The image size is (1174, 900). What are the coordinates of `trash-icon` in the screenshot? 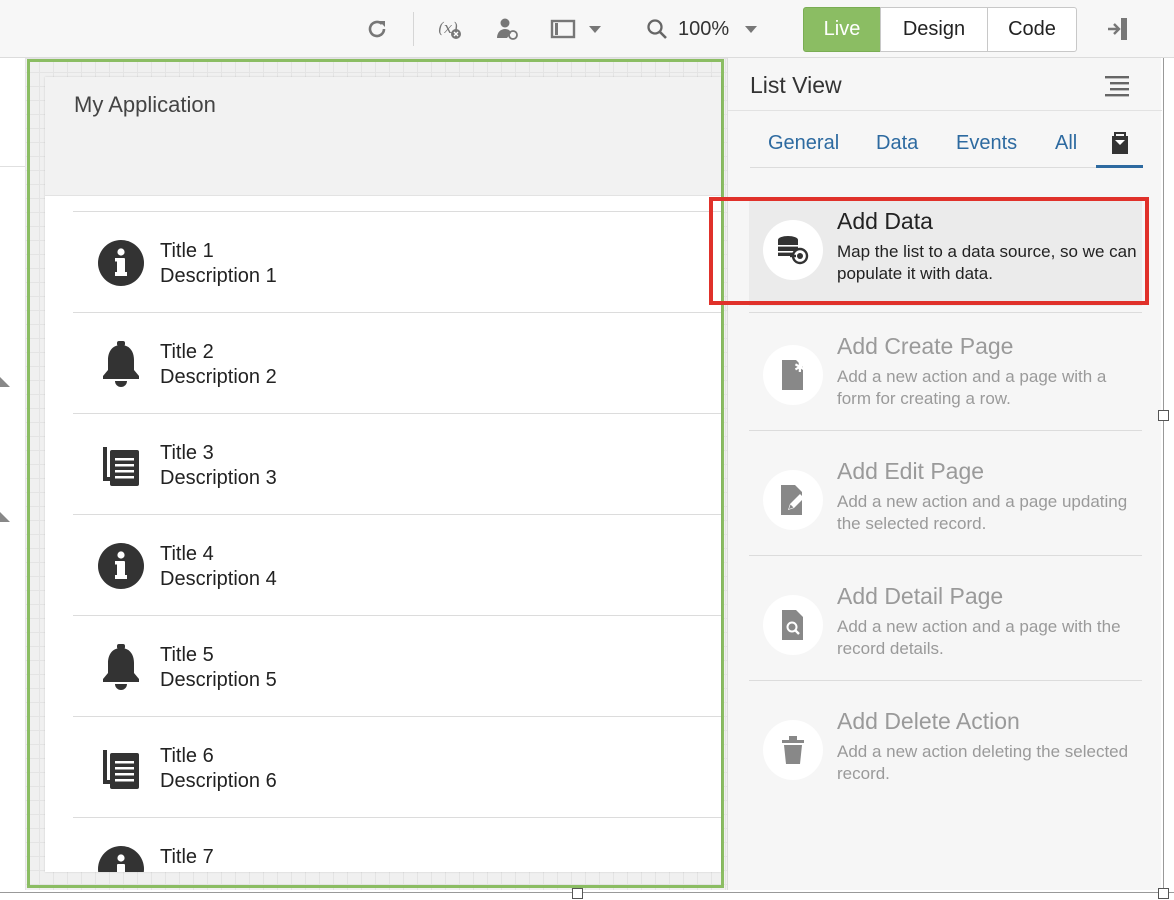 It's located at (793, 750).